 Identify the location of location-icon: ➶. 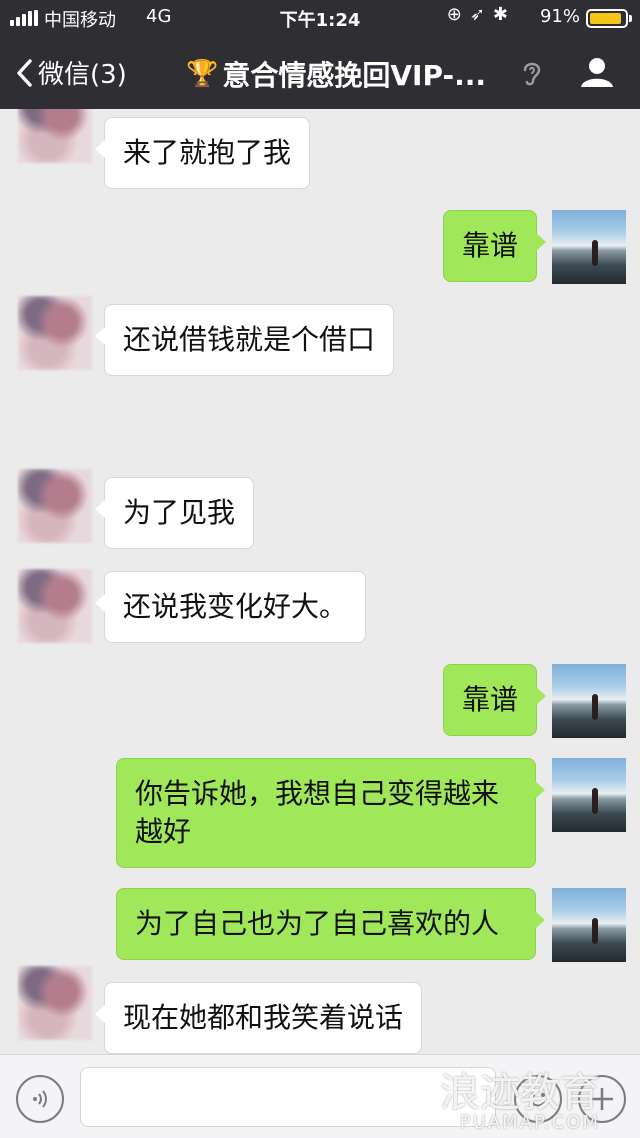
(481, 14).